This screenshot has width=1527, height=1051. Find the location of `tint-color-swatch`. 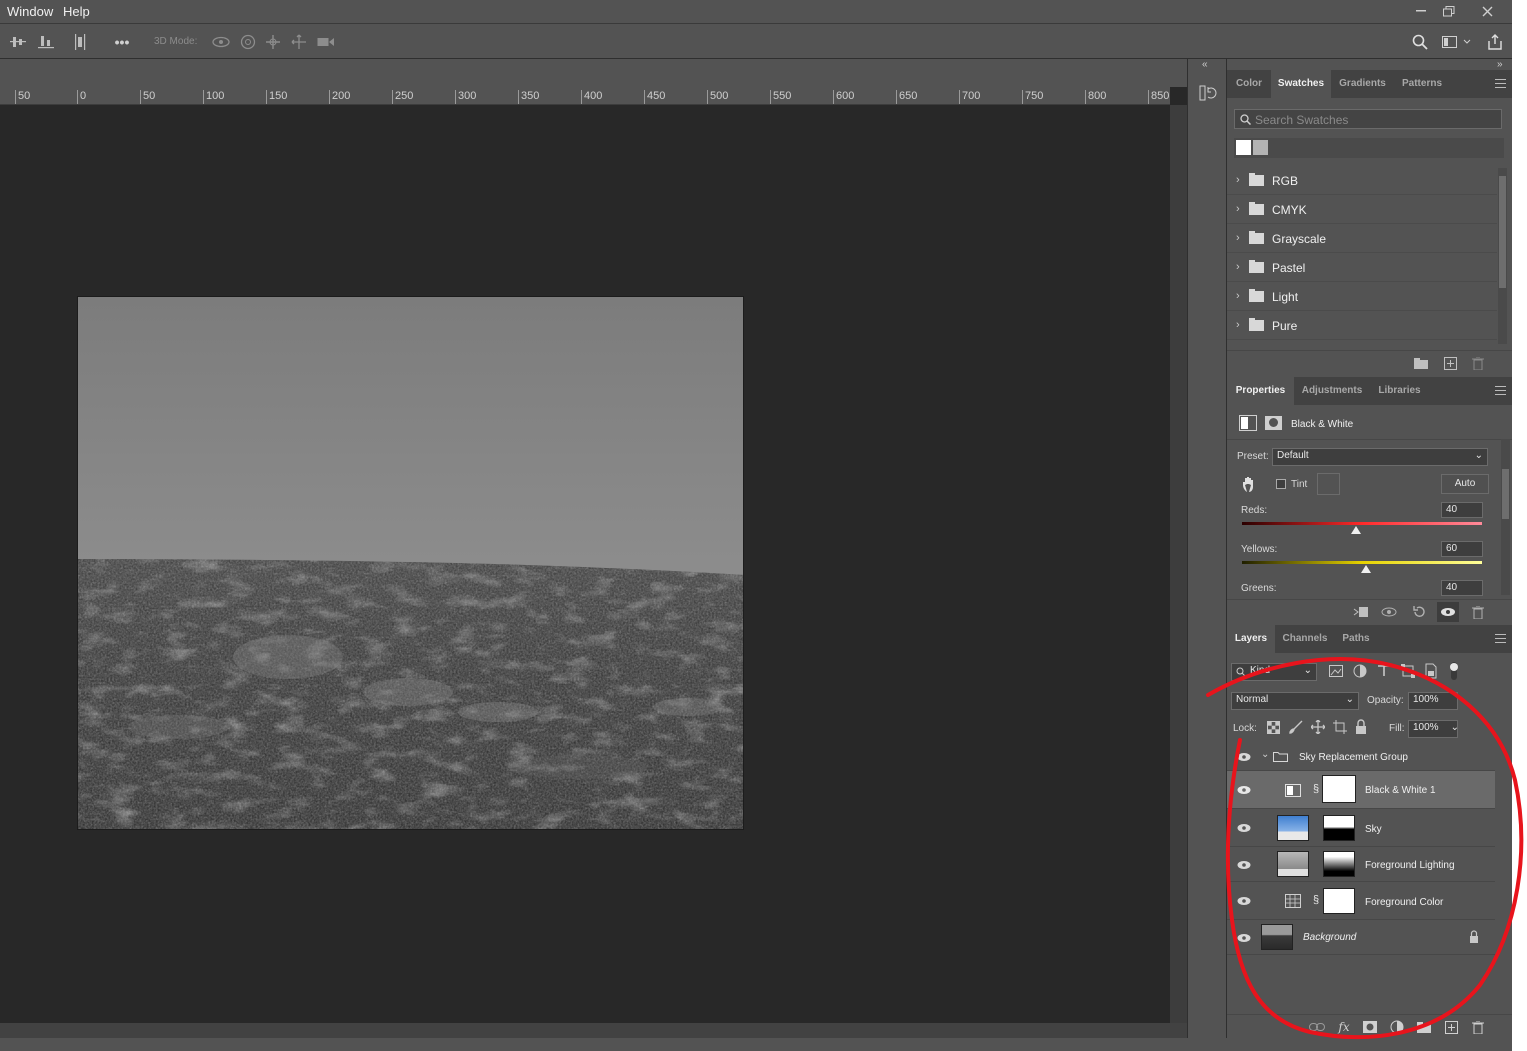

tint-color-swatch is located at coordinates (1328, 484).